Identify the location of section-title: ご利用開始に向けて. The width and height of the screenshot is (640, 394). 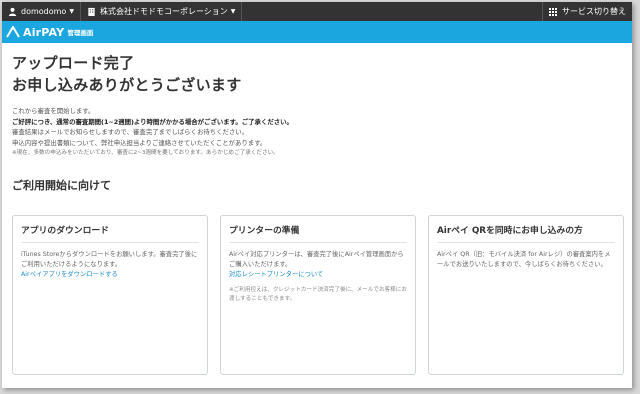
(61, 185).